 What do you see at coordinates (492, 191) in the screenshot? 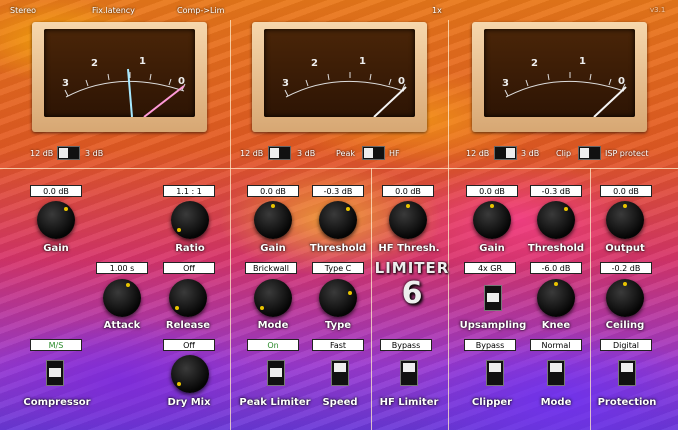
I see `clip-gain-value: 0.0 dB` at bounding box center [492, 191].